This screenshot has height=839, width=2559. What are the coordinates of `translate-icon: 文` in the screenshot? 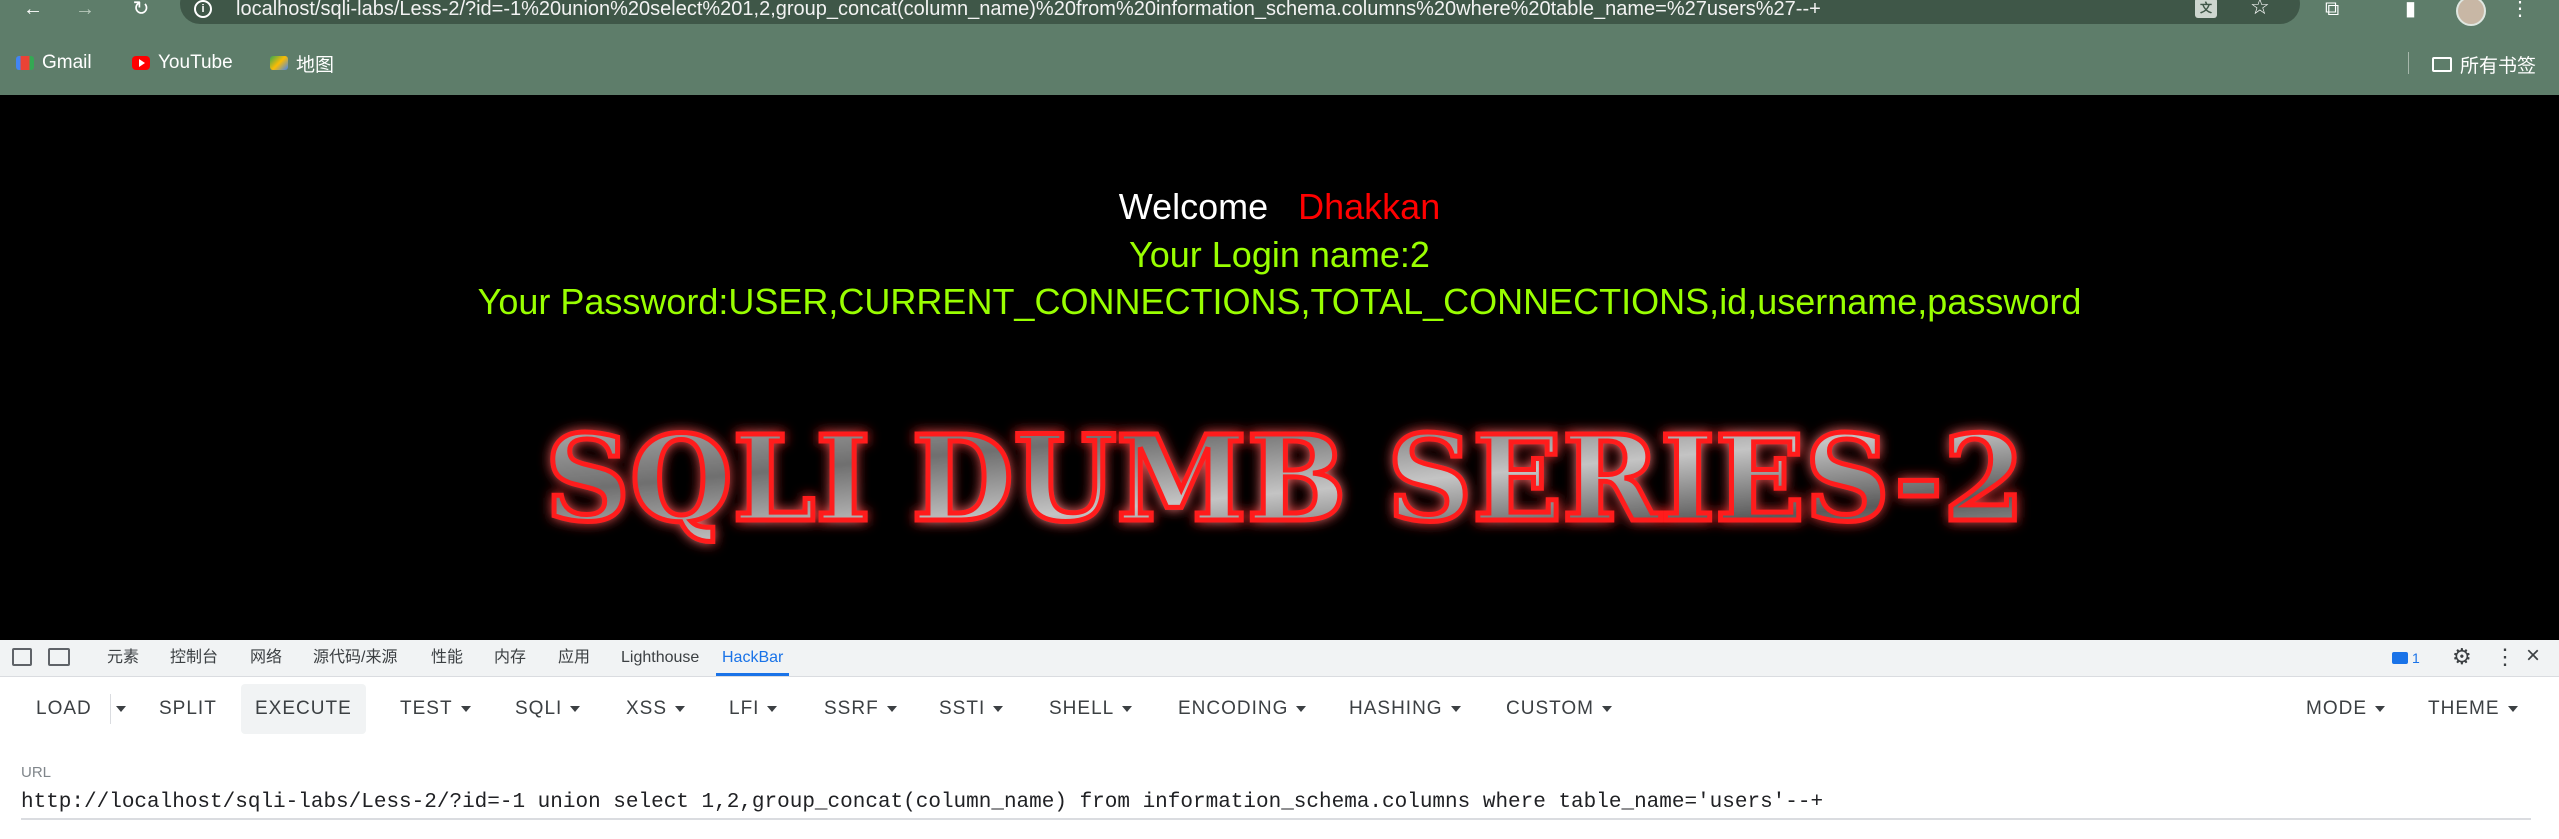 It's located at (2206, 9).